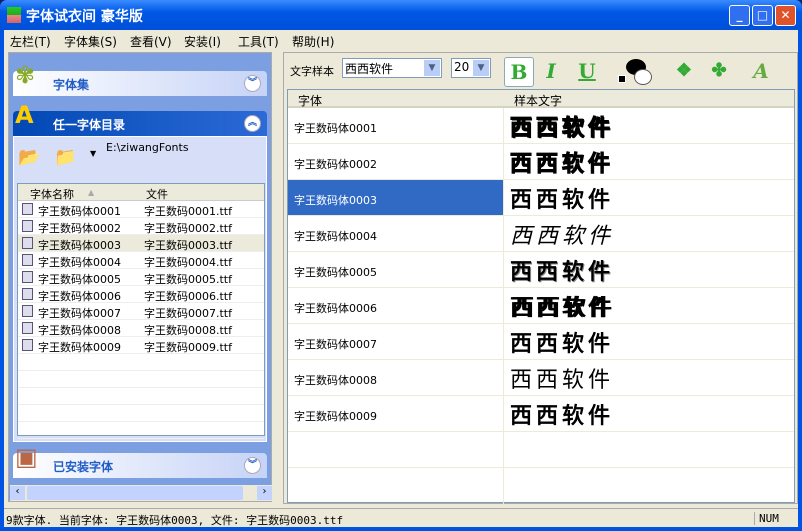  Describe the element at coordinates (313, 41) in the screenshot. I see `menu-help: 帮助(H)` at that location.